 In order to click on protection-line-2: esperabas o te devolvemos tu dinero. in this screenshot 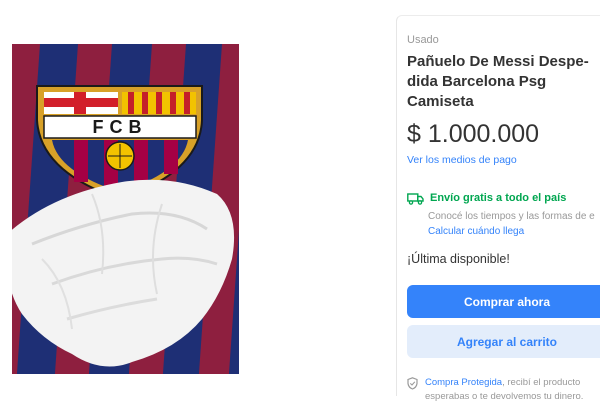, I will do `click(504, 396)`.